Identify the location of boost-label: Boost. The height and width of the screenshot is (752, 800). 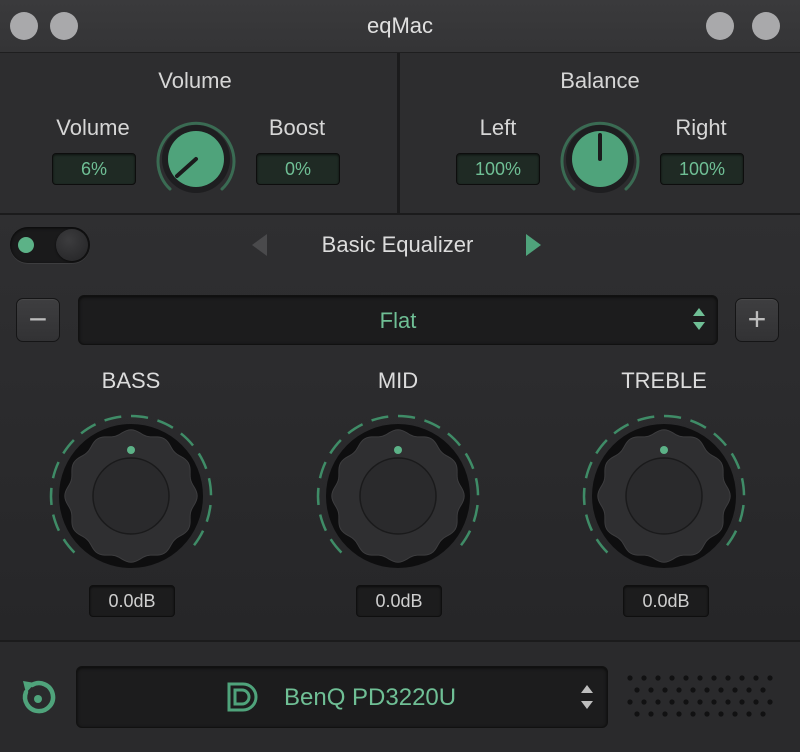
(297, 127).